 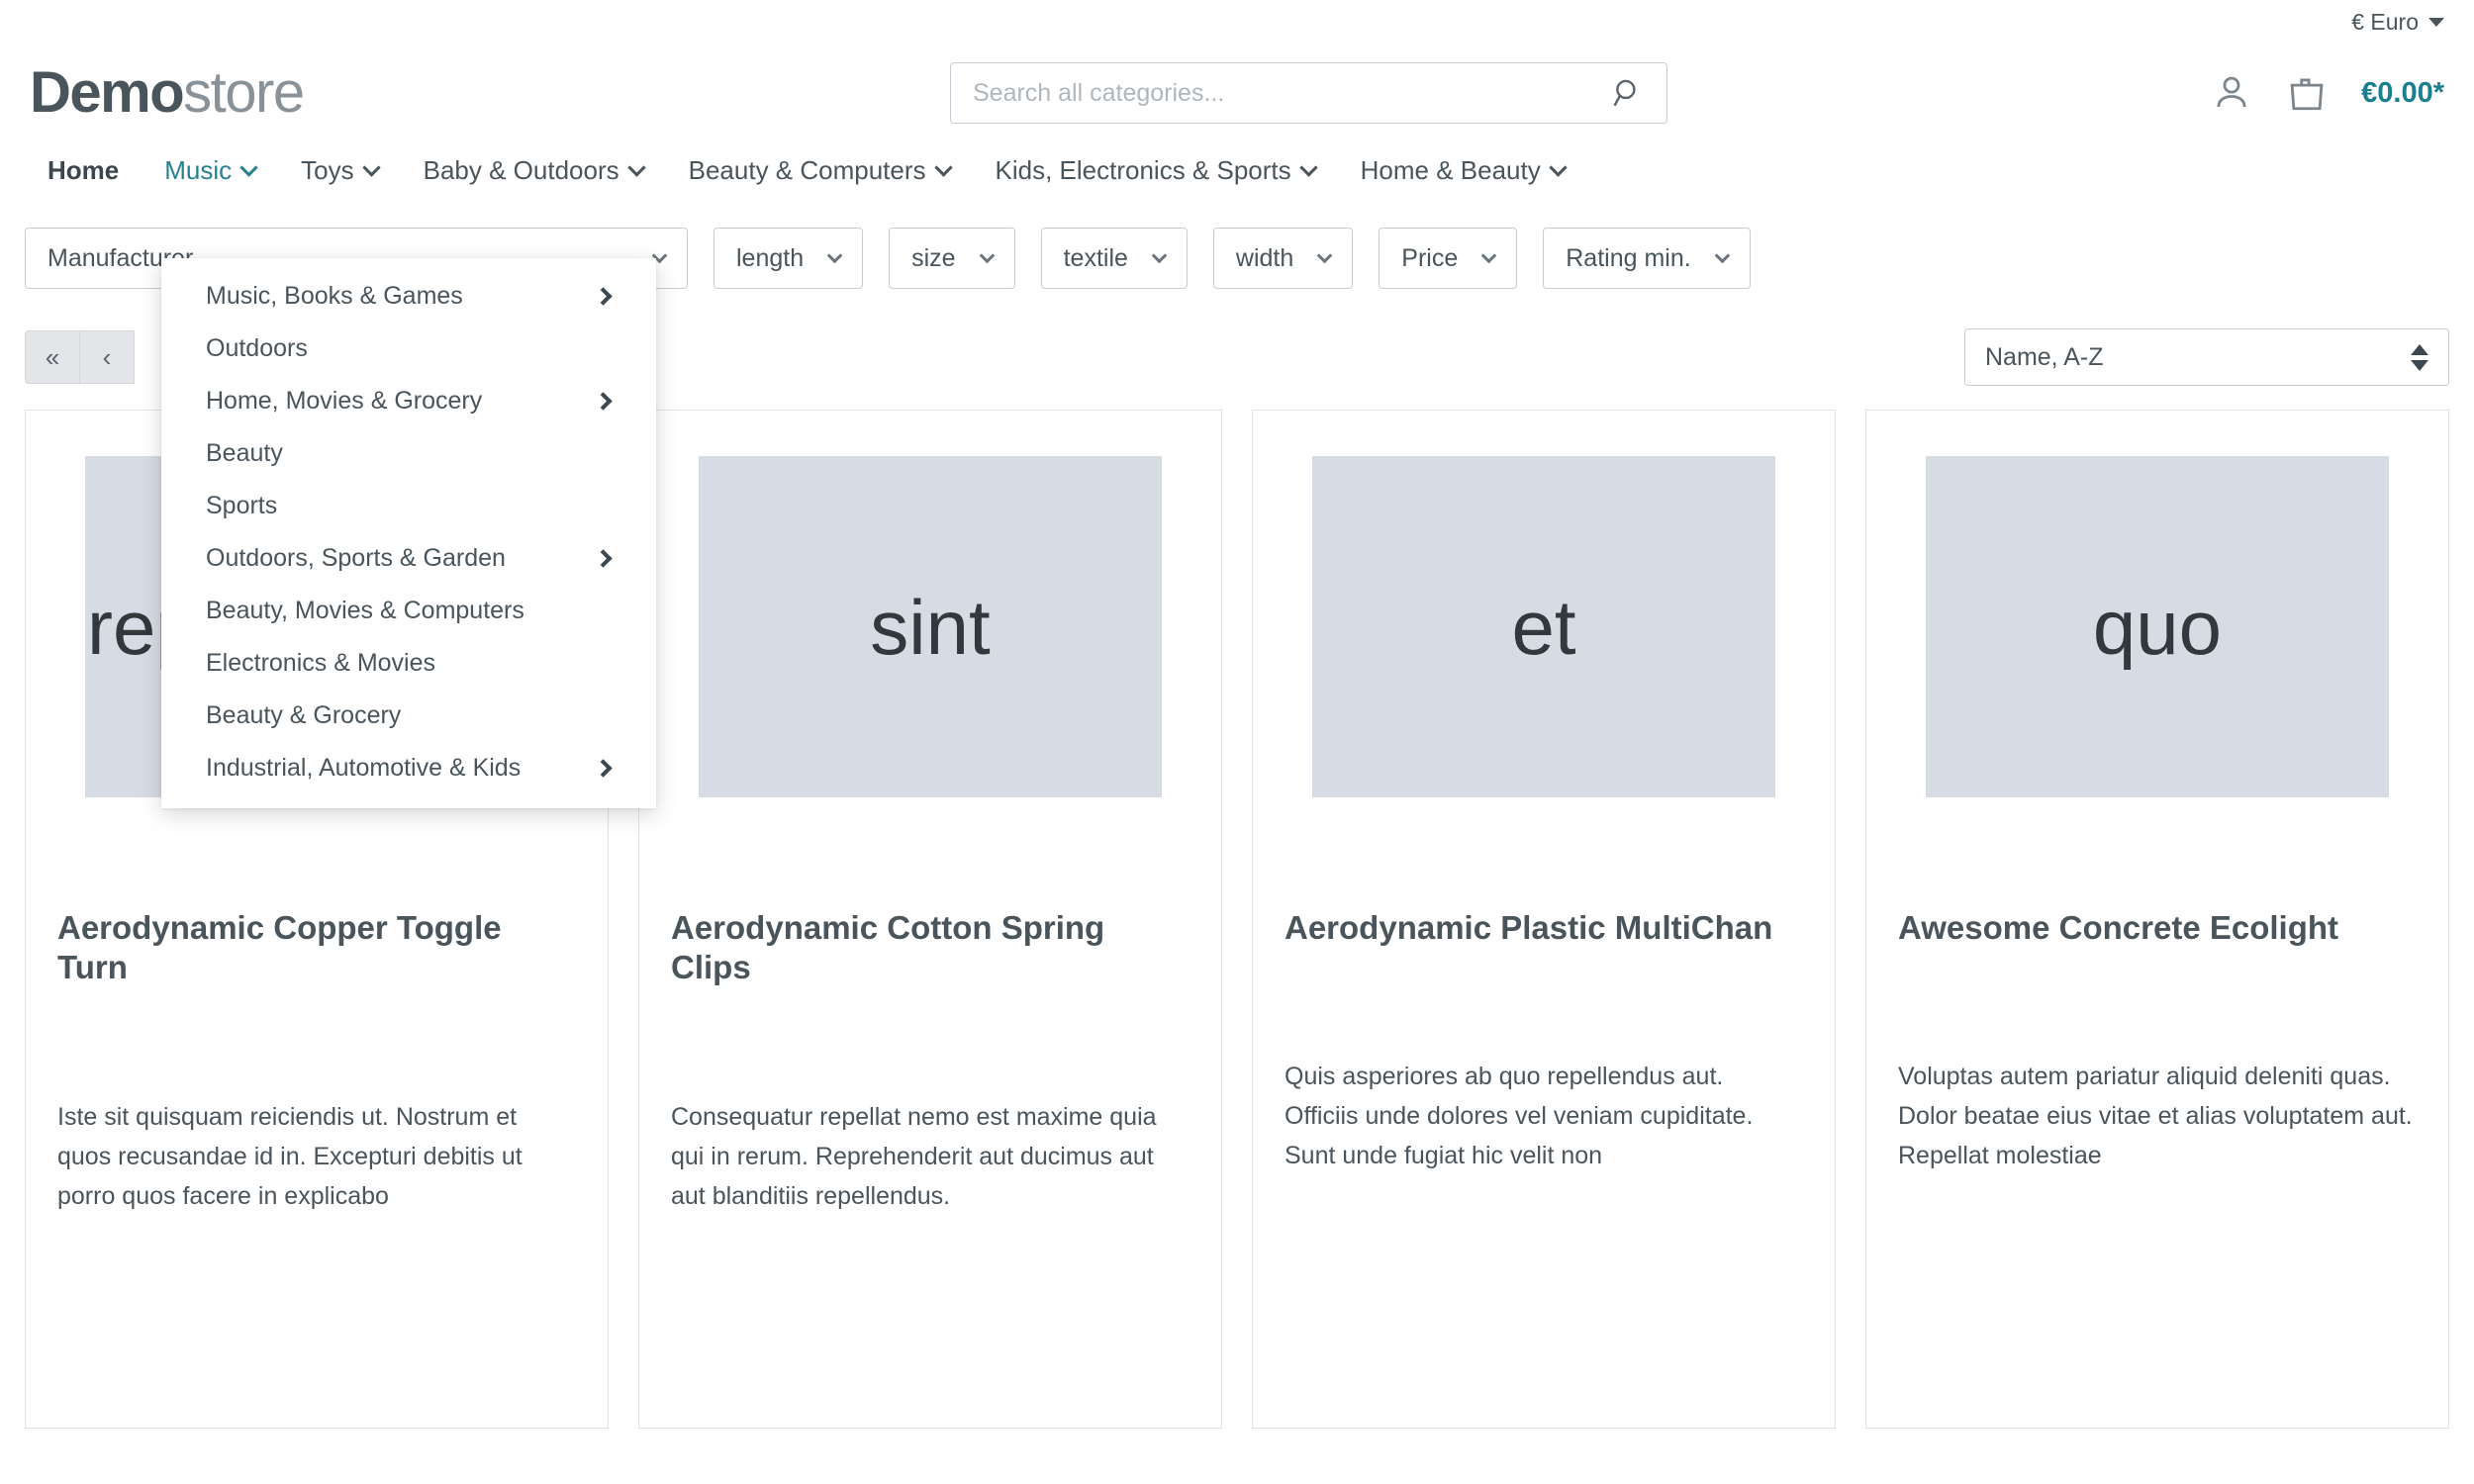 I want to click on filter-rating-min: Rating min., so click(x=1647, y=258).